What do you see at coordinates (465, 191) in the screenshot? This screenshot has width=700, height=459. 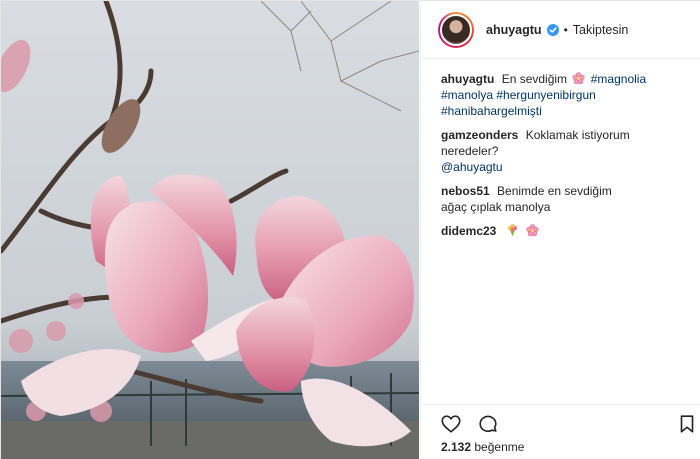 I see `comment-username: nebos51` at bounding box center [465, 191].